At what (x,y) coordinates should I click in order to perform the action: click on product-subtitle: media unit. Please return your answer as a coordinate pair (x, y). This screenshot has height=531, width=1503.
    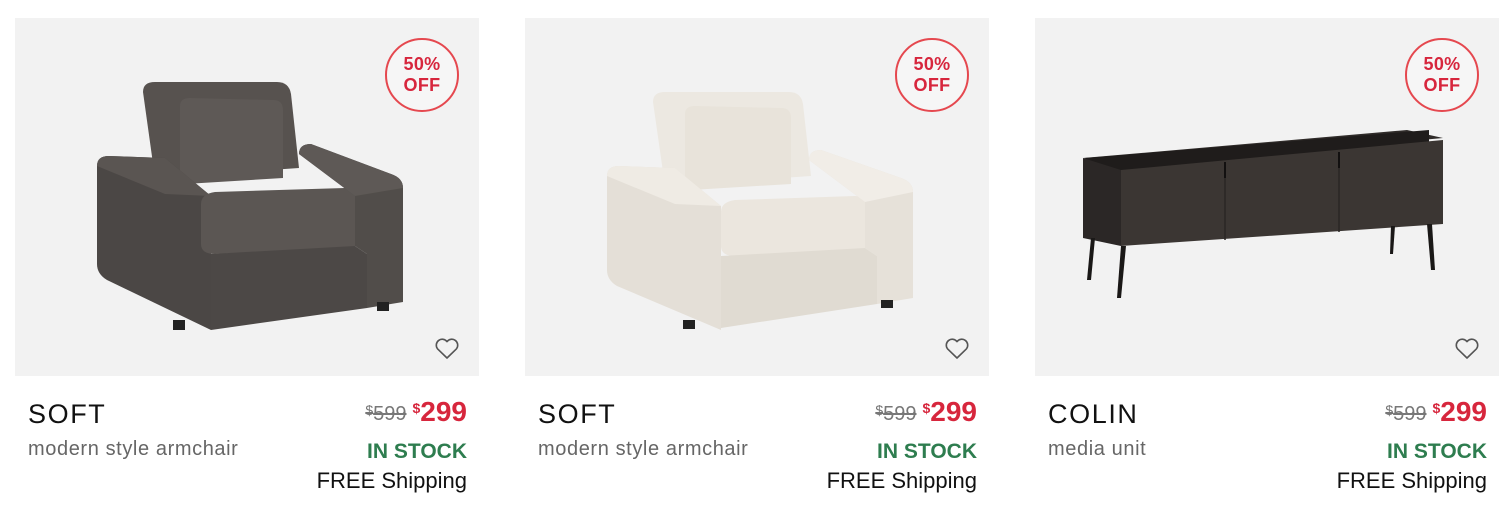
    Looking at the image, I should click on (1097, 449).